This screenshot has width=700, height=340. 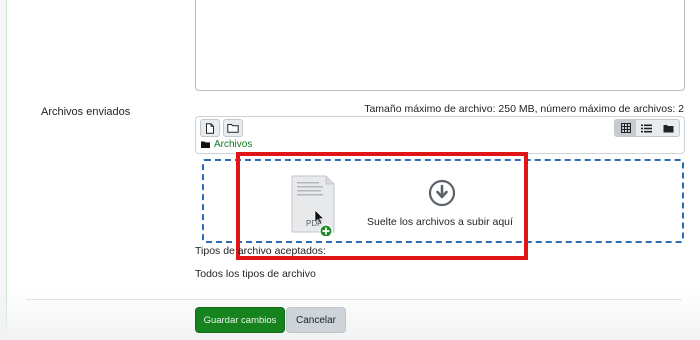 I want to click on accepted-types-label: Tipos de archivo aceptados:, so click(x=260, y=251).